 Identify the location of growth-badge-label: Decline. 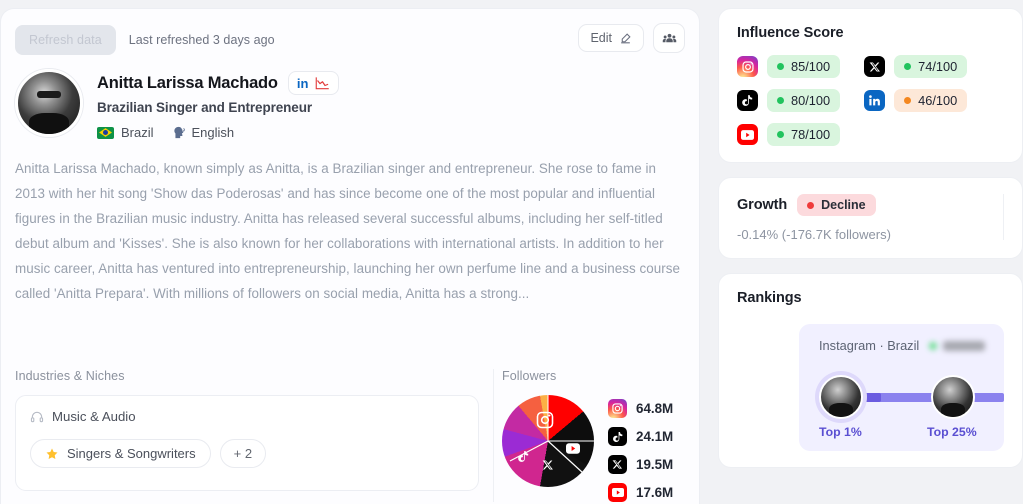
(843, 205).